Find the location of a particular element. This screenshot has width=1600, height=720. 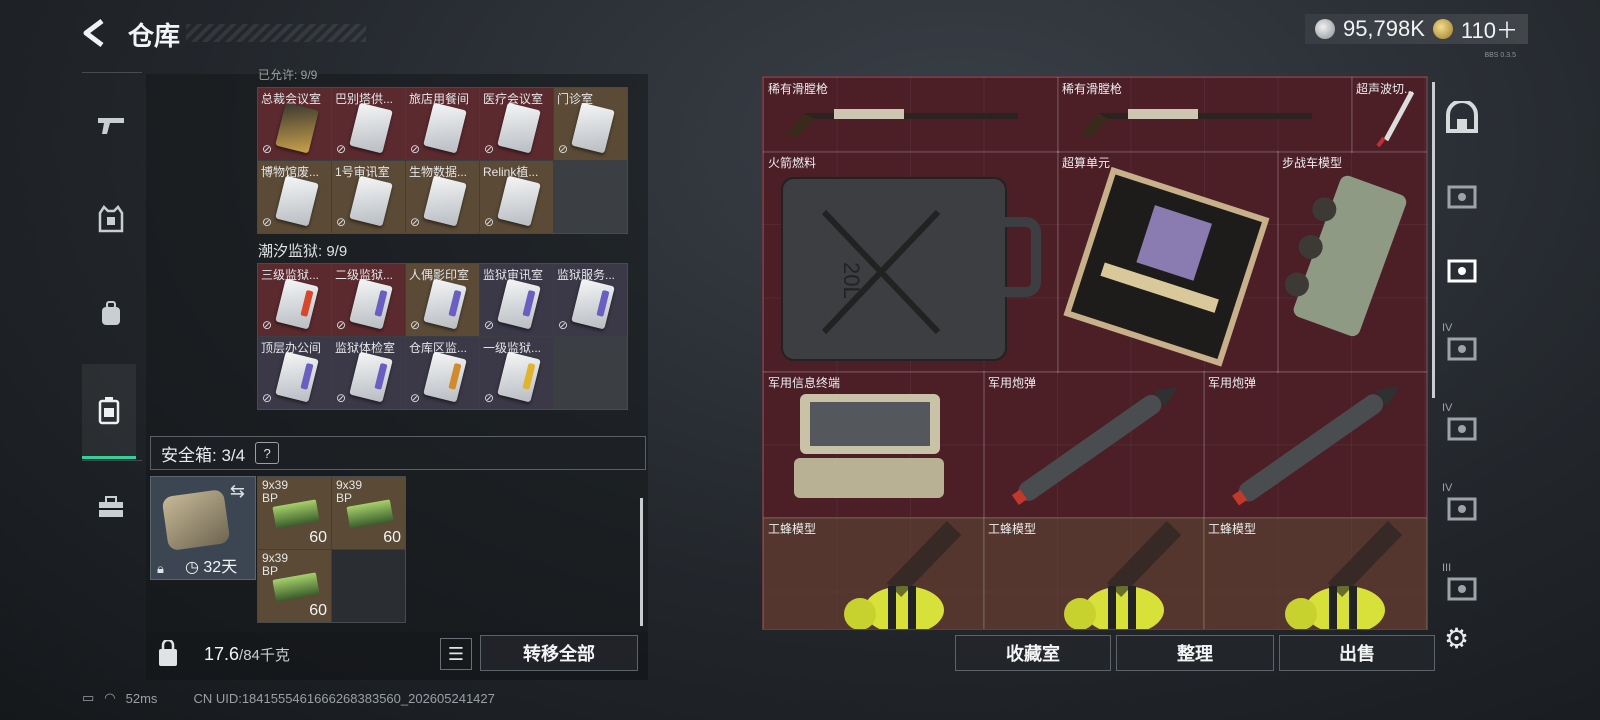

currency-bar: 95,798K 110＋ is located at coordinates (1416, 29).